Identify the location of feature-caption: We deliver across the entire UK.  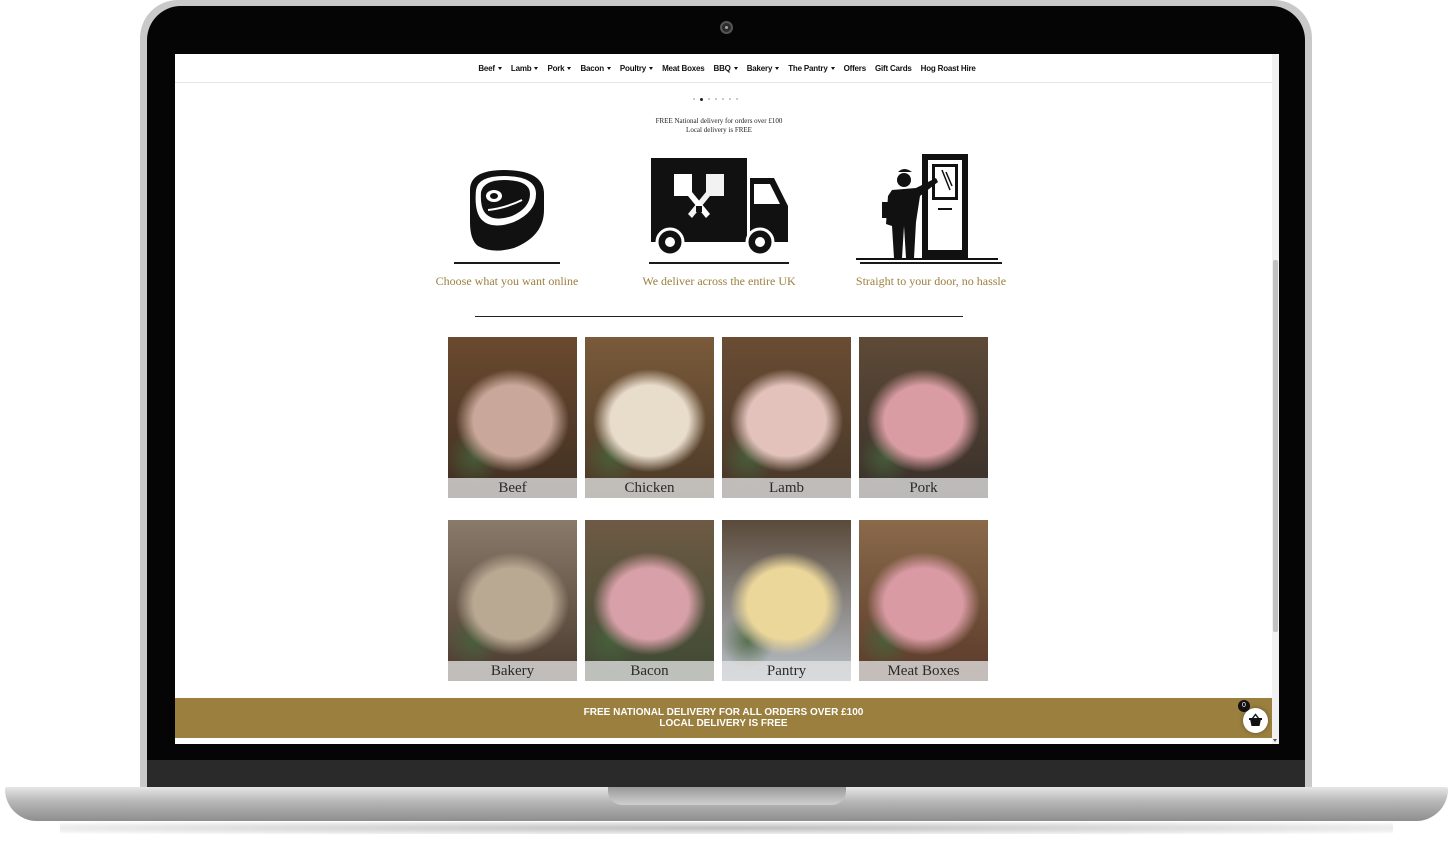
(719, 281).